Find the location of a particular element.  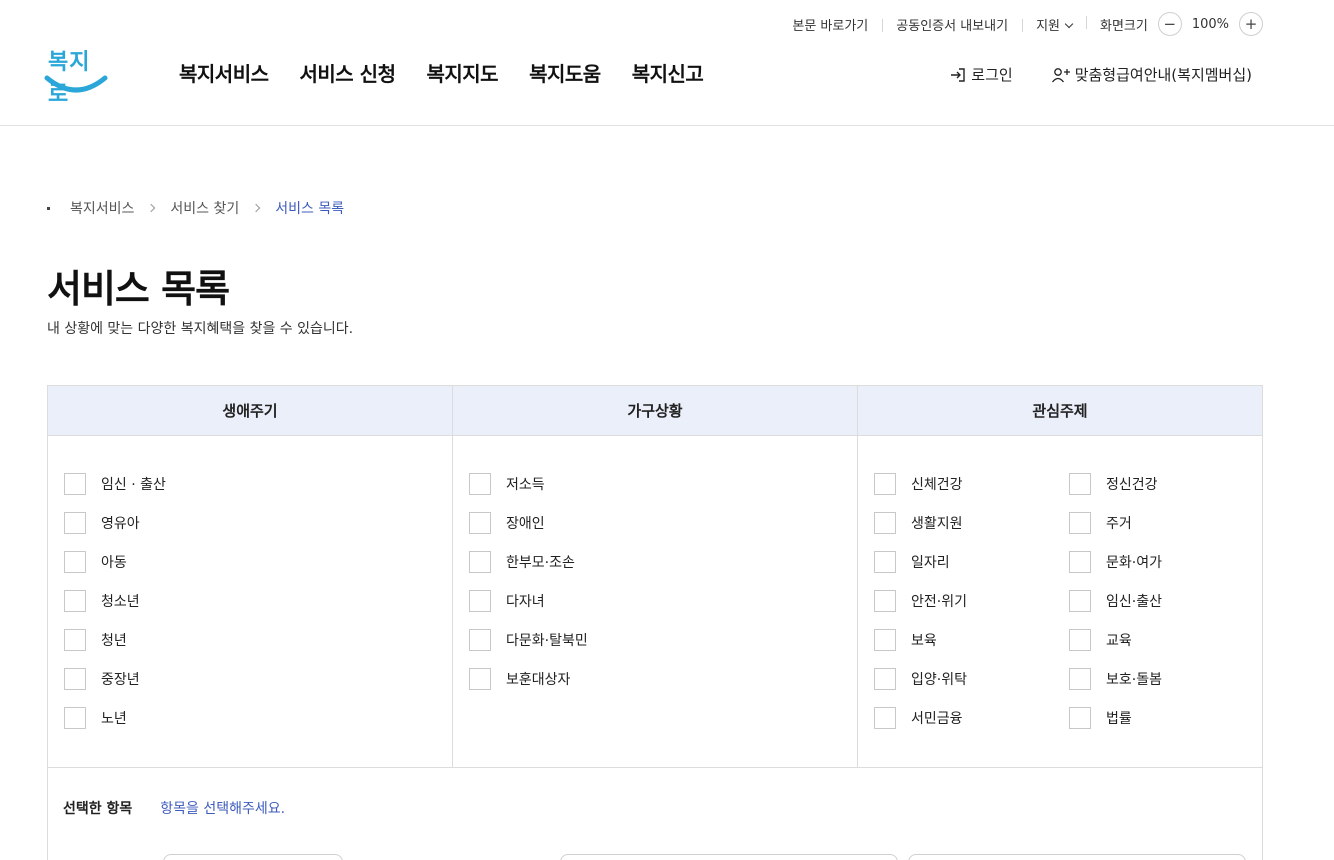

page-title: 서비스 목록 is located at coordinates (138, 289).